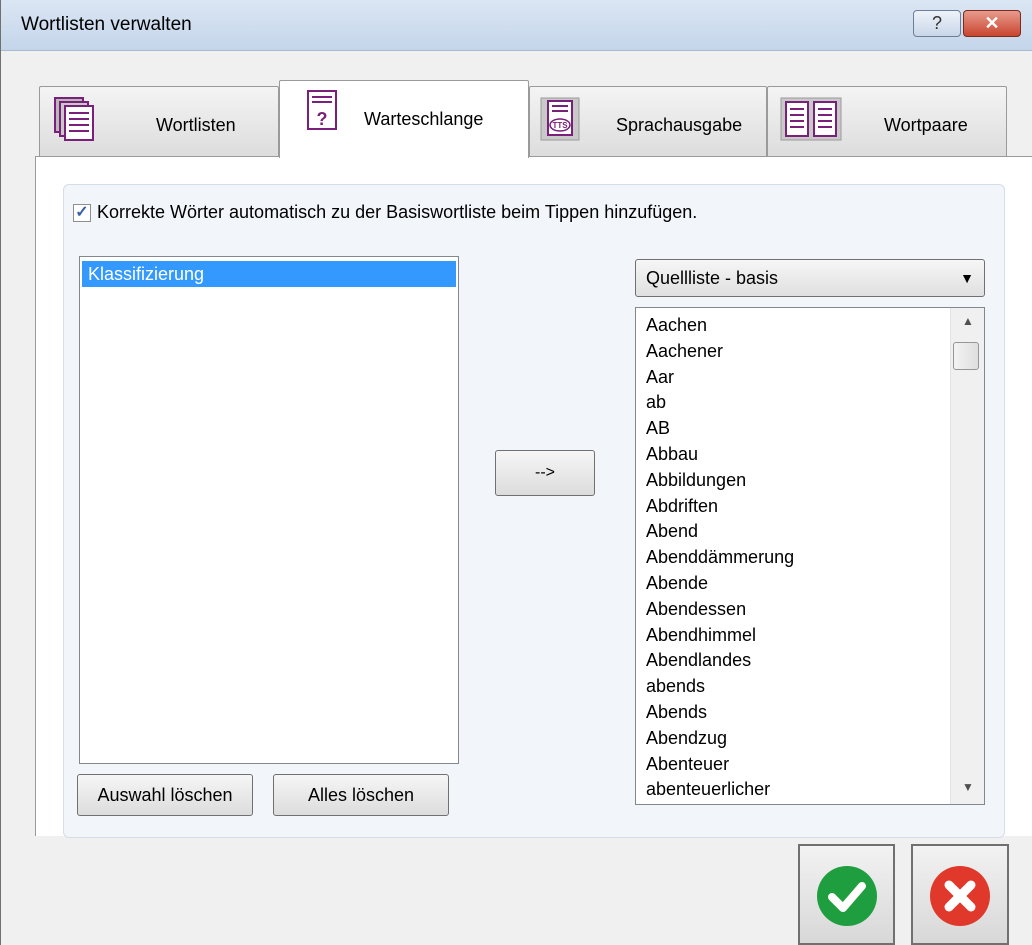  I want to click on tab-warteschlange: ? Warteschlange, so click(404, 119).